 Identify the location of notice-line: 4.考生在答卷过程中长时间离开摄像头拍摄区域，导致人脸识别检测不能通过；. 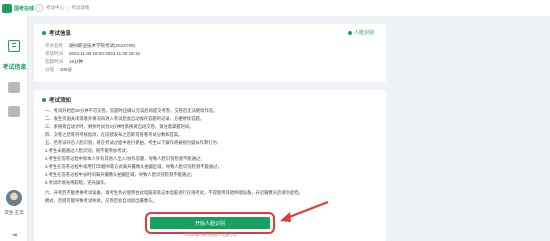
(120, 174).